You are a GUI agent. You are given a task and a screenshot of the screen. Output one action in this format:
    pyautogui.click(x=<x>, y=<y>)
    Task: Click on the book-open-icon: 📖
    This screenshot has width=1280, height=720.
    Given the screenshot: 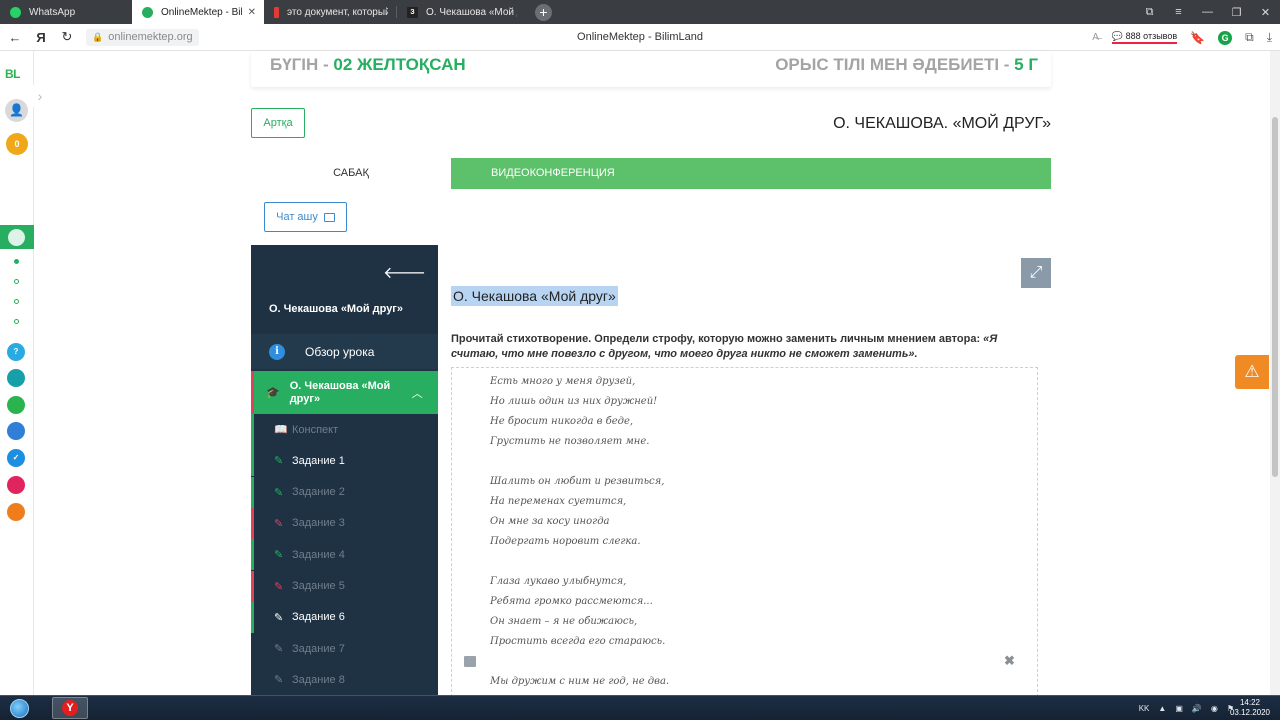 What is the action you would take?
    pyautogui.click(x=281, y=430)
    